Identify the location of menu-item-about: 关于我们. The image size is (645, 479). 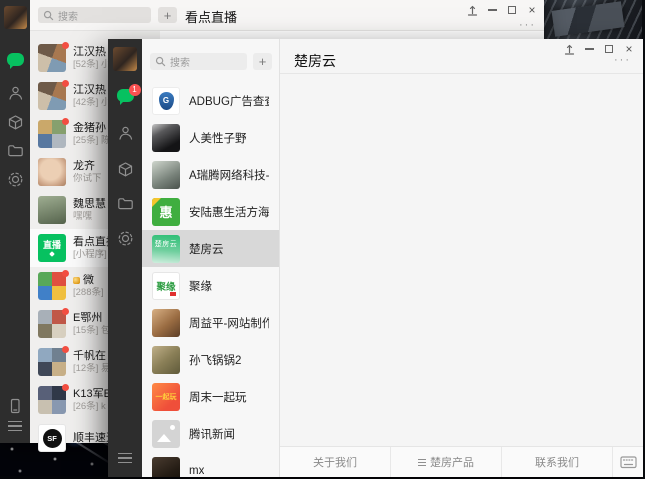
(335, 462).